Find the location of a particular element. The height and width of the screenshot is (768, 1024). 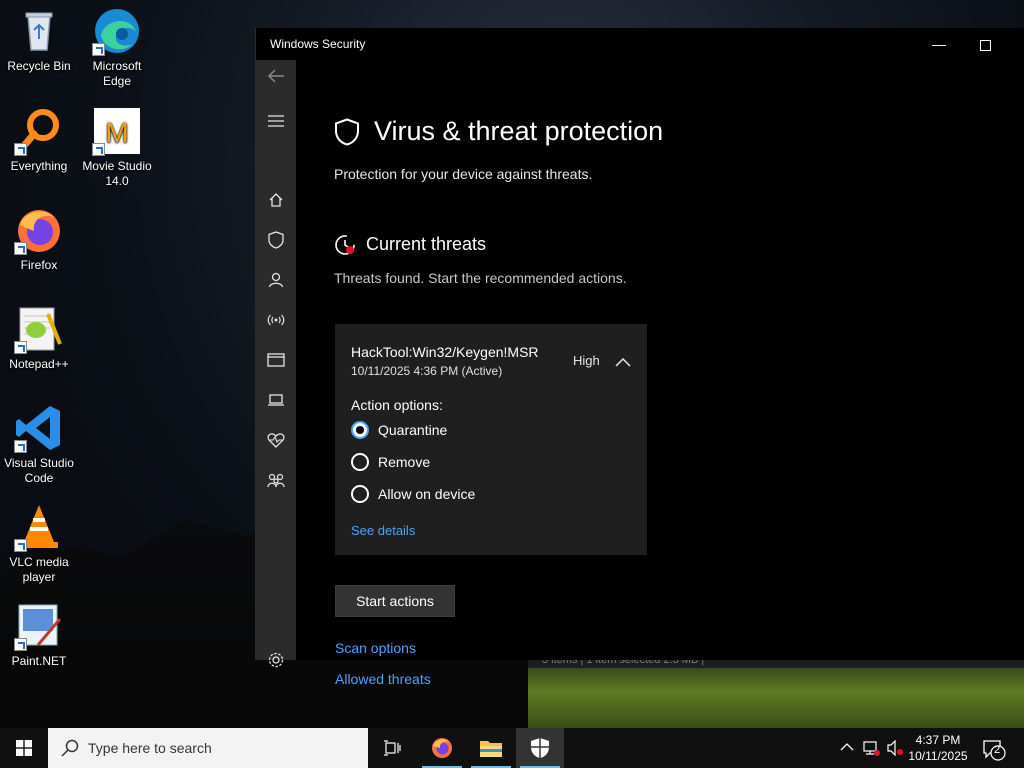

windows-logo-icon is located at coordinates (24, 748).